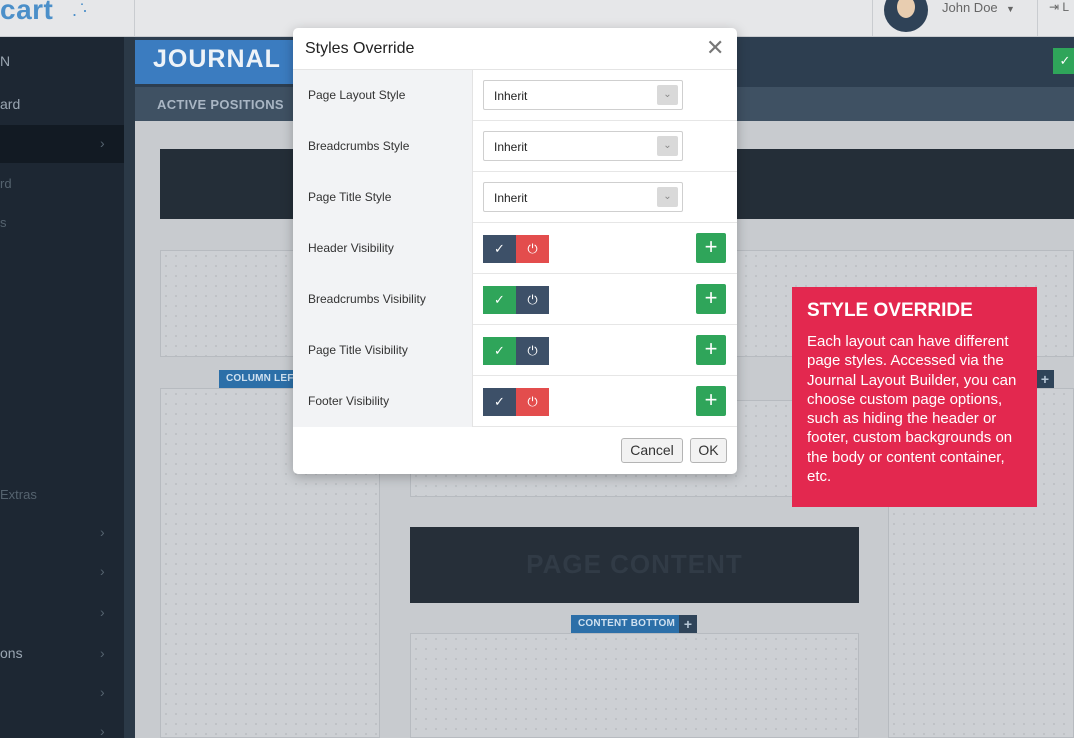 This screenshot has width=1074, height=738. What do you see at coordinates (62, 104) in the screenshot?
I see `sidebar-item-dashboard: ard` at bounding box center [62, 104].